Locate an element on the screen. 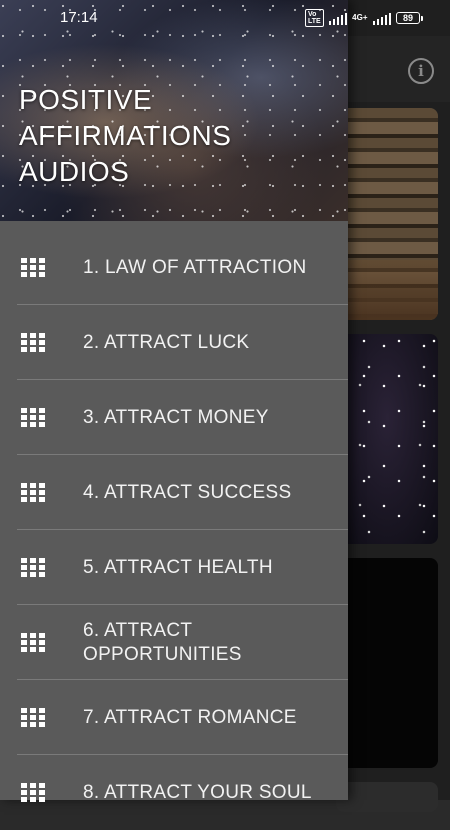  status-bar: 17:14 Vo LTE 4G+ 89 is located at coordinates (225, 18).